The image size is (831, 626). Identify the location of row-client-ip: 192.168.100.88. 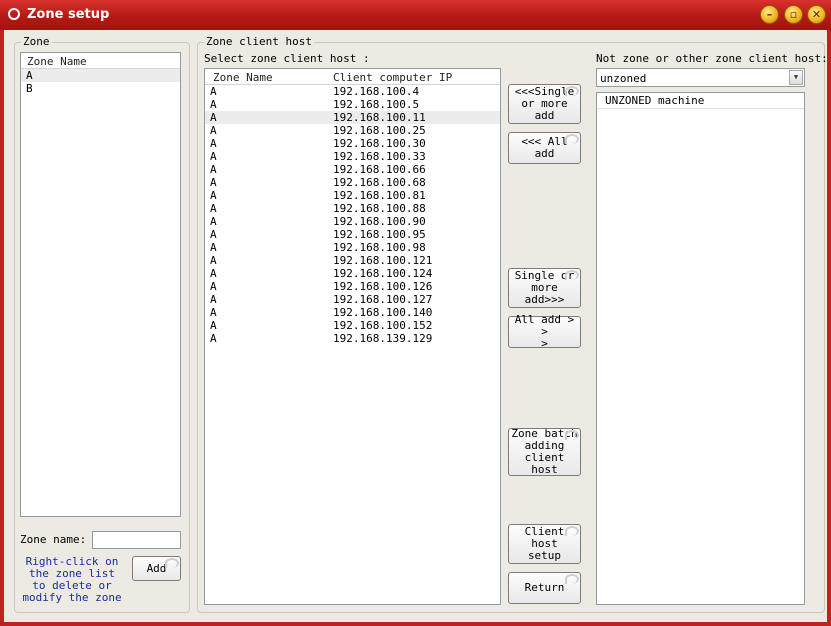
(379, 208).